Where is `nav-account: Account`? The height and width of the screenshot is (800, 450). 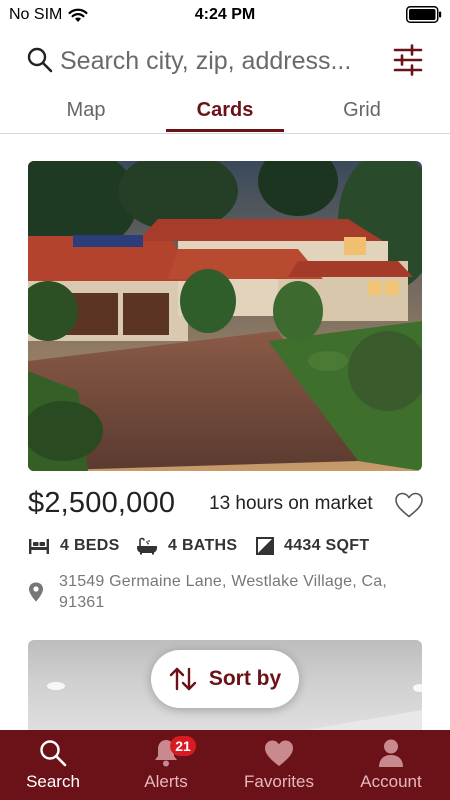 nav-account: Account is located at coordinates (391, 765).